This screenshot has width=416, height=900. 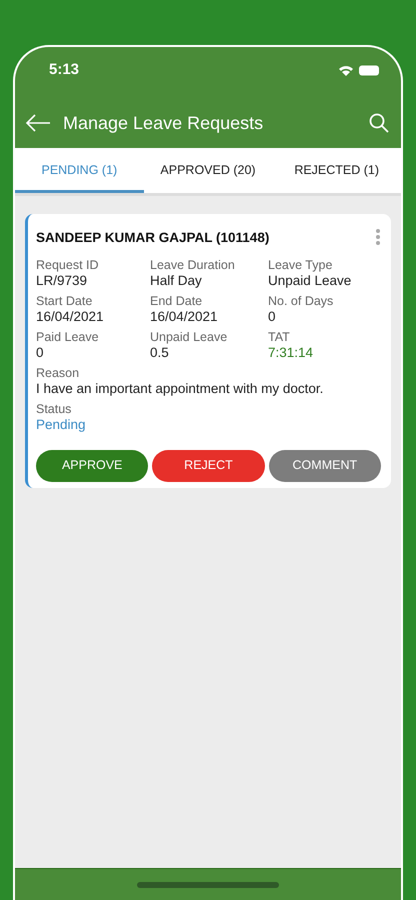 I want to click on search-icon, so click(x=379, y=123).